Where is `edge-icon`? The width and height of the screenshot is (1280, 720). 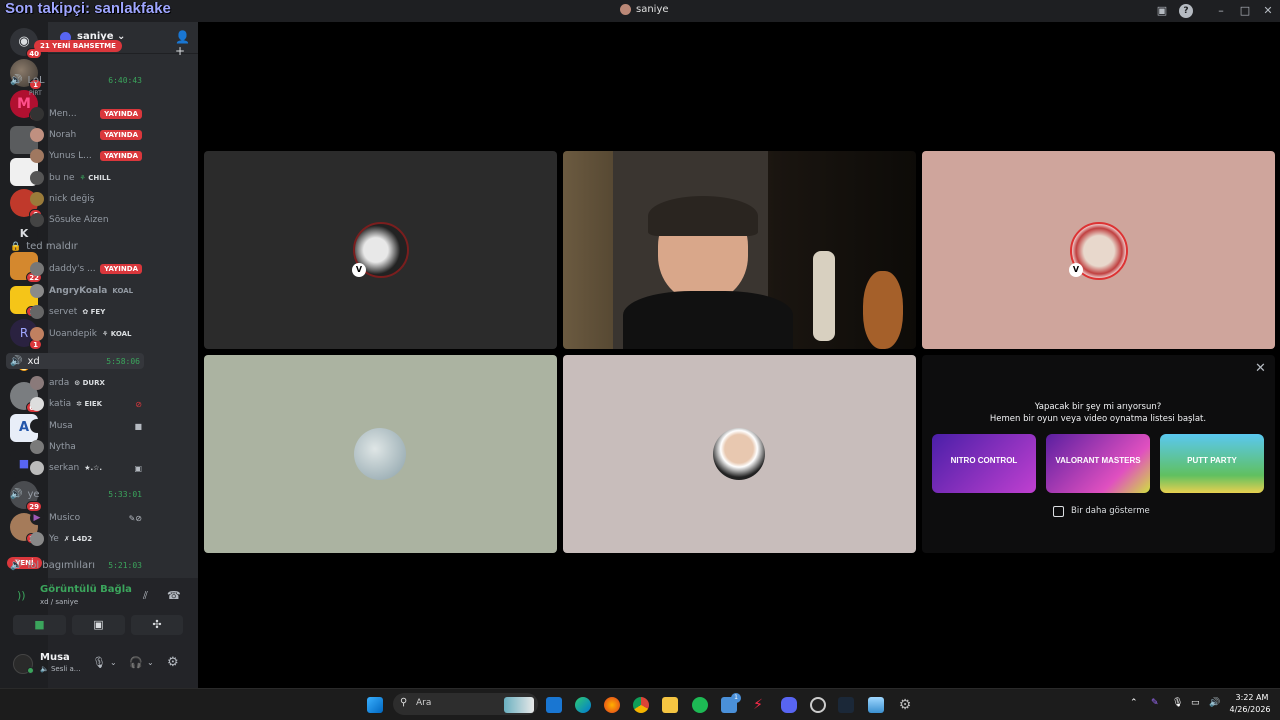 edge-icon is located at coordinates (583, 705).